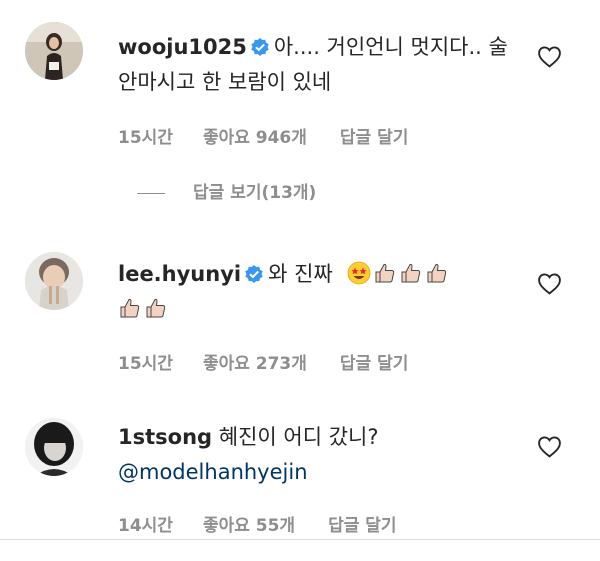  Describe the element at coordinates (359, 273) in the screenshot. I see `star-struck-emoji` at that location.